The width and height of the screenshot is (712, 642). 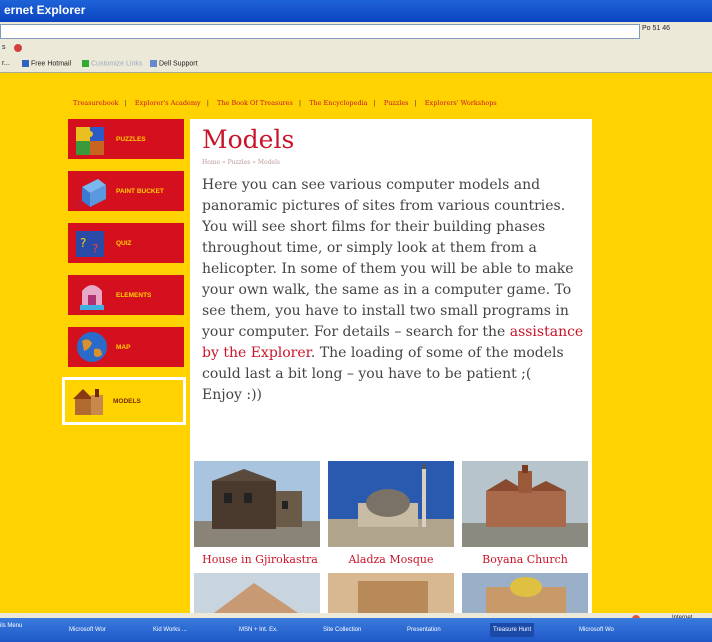 I want to click on sidebar-item-label: MODELS, so click(x=127, y=401).